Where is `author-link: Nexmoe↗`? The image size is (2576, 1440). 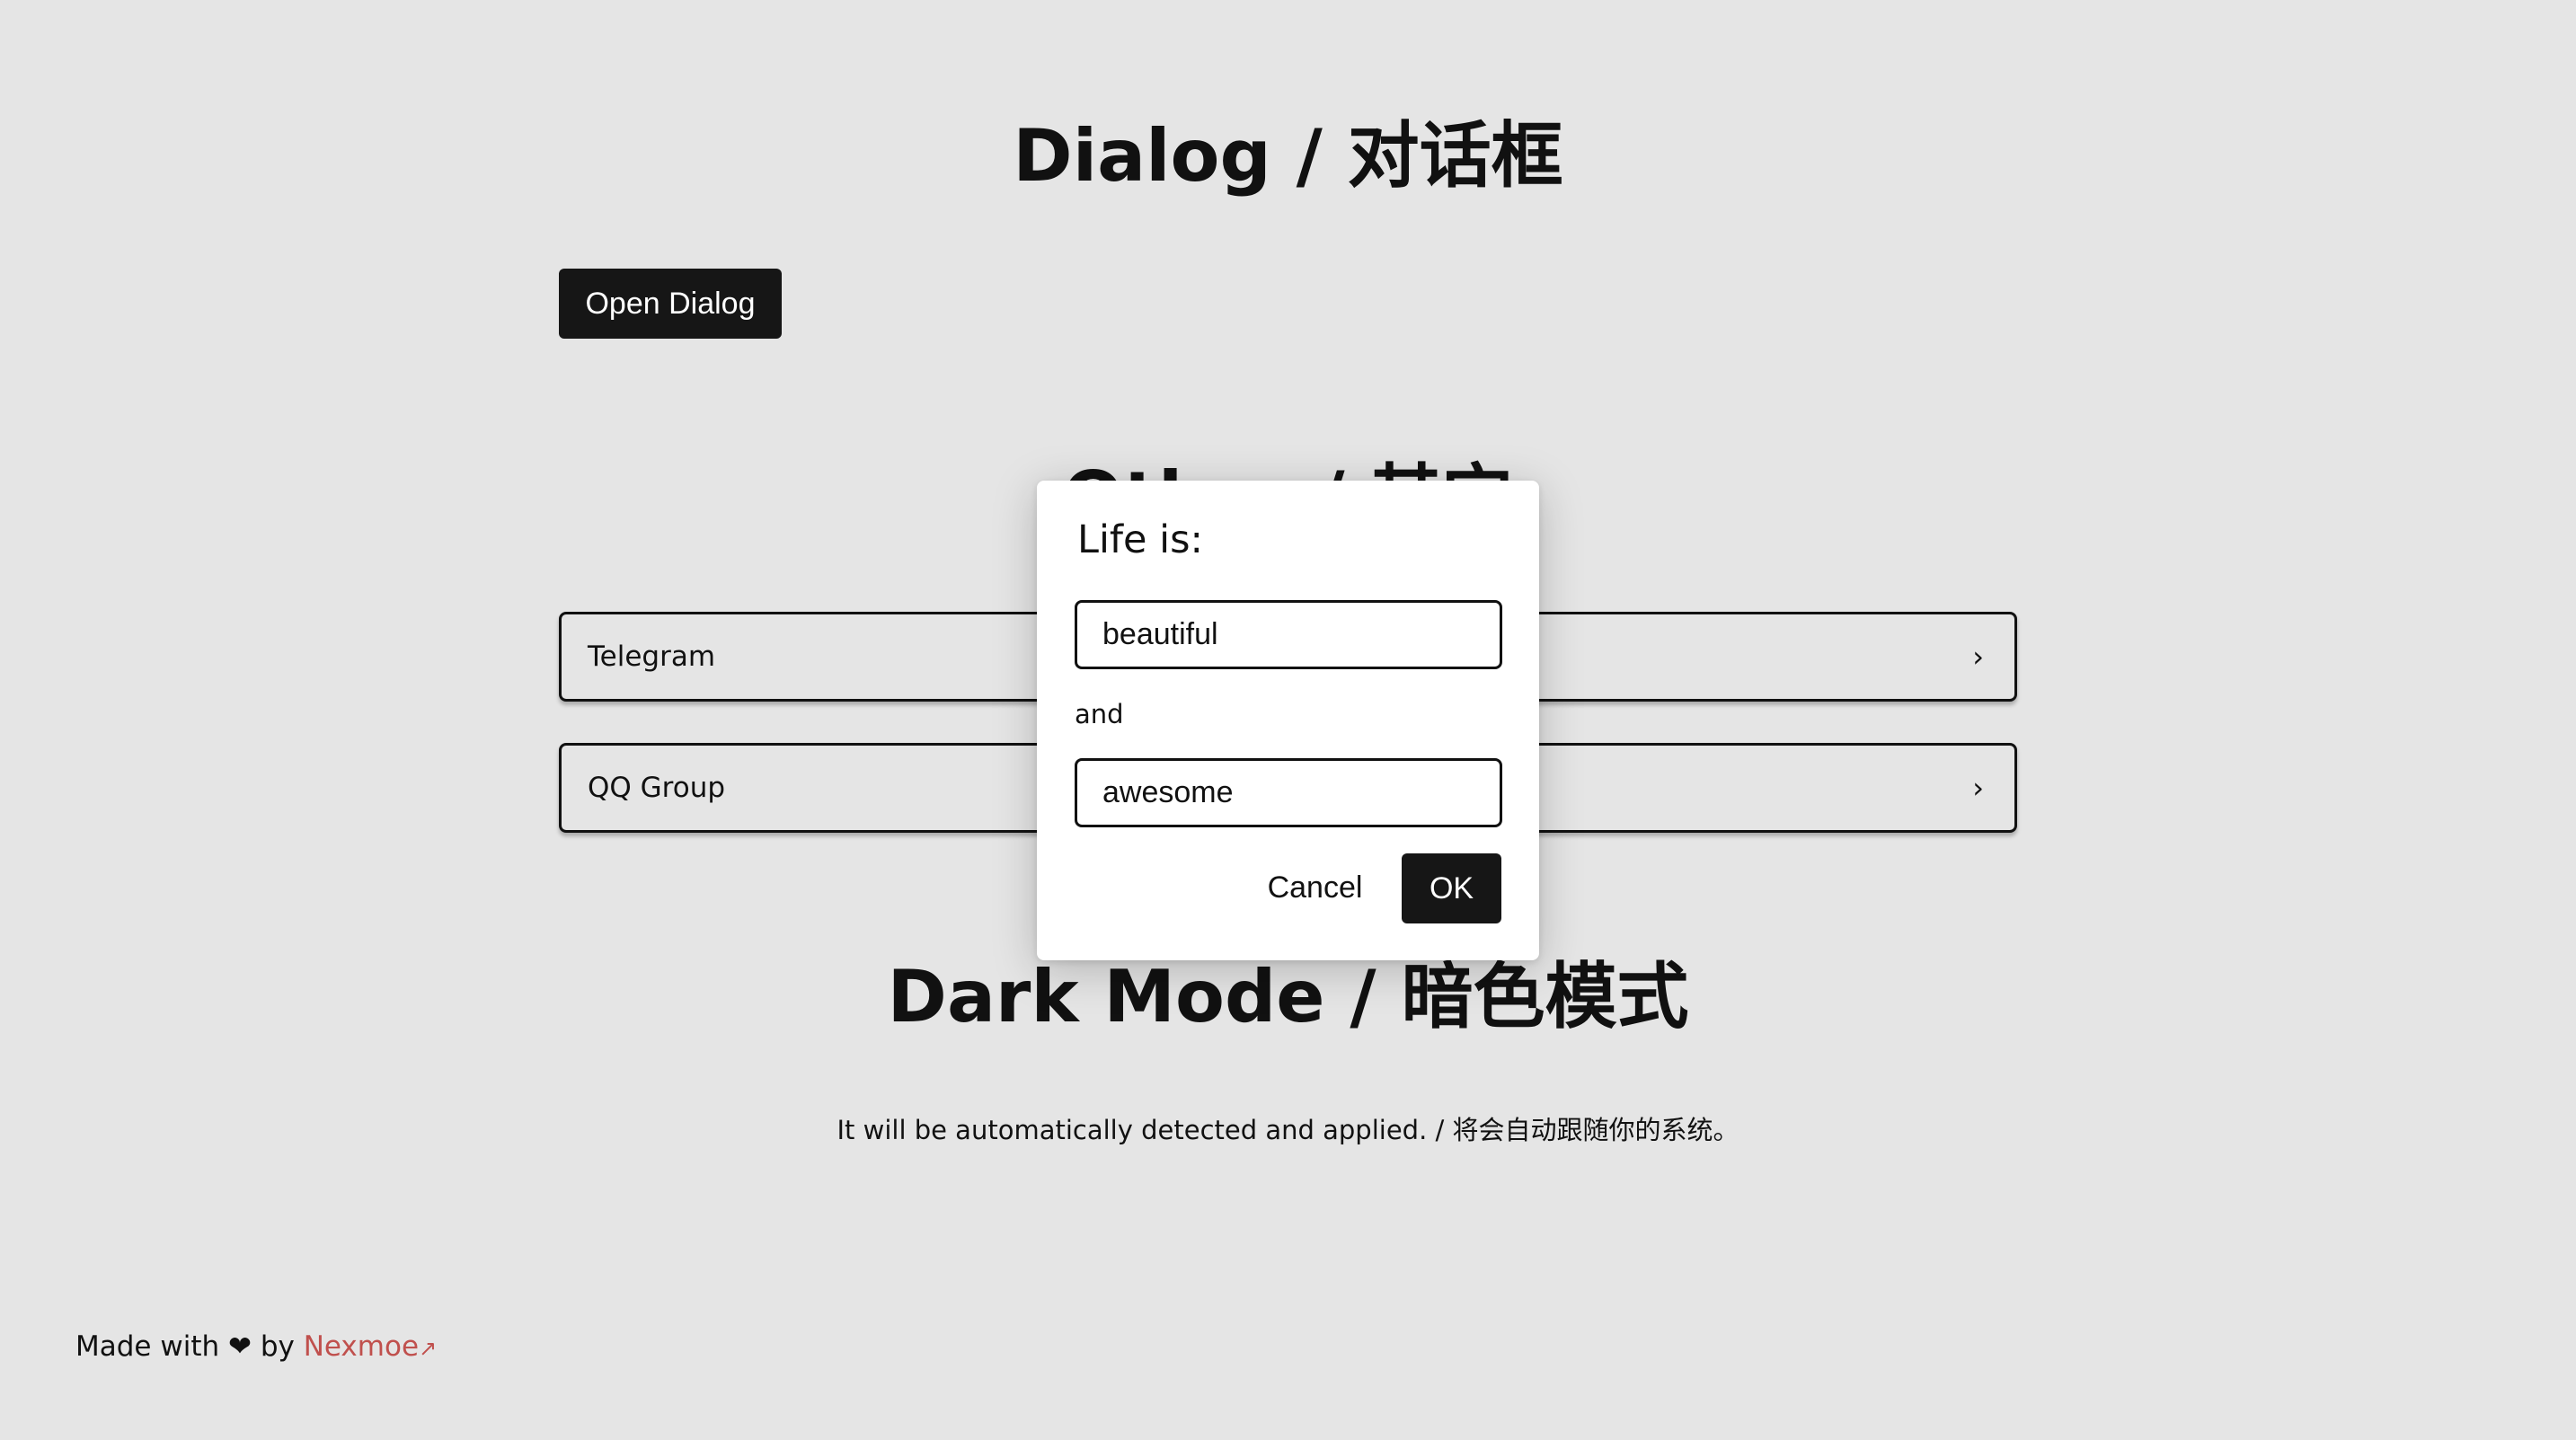 author-link: Nexmoe↗ is located at coordinates (370, 1346).